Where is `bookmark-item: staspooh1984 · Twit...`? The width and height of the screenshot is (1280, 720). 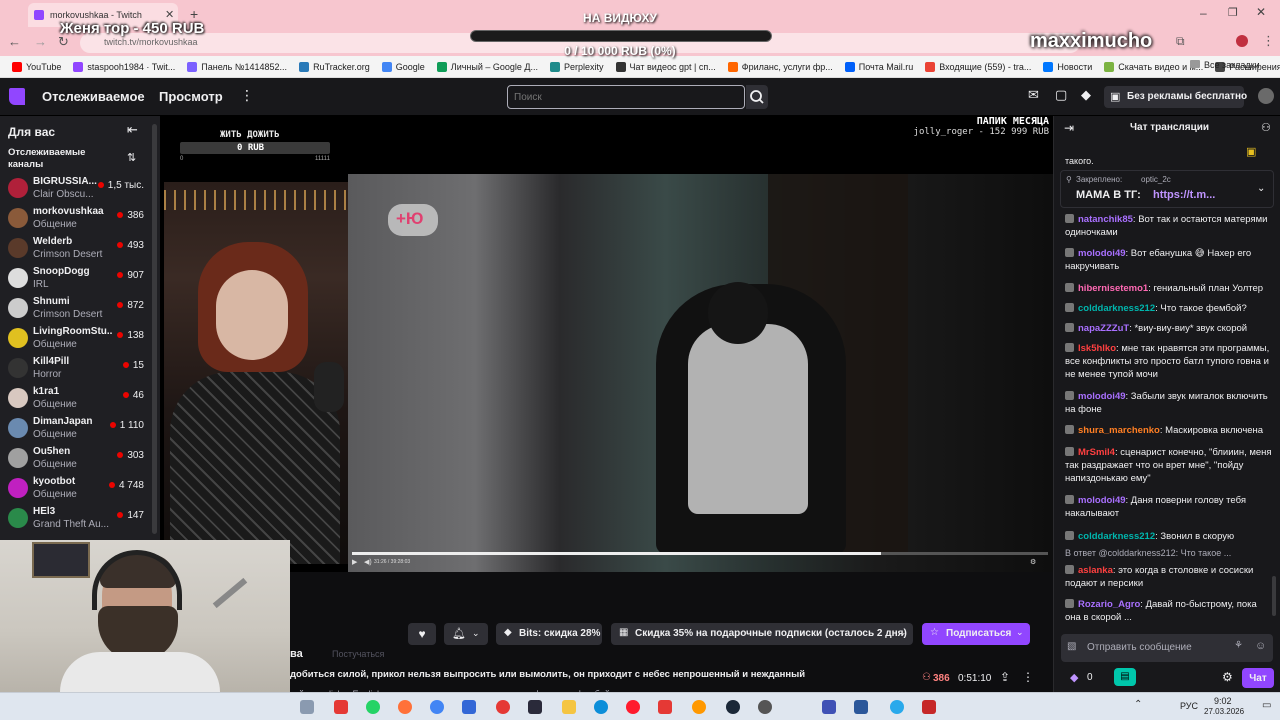 bookmark-item: staspooh1984 · Twit... is located at coordinates (124, 66).